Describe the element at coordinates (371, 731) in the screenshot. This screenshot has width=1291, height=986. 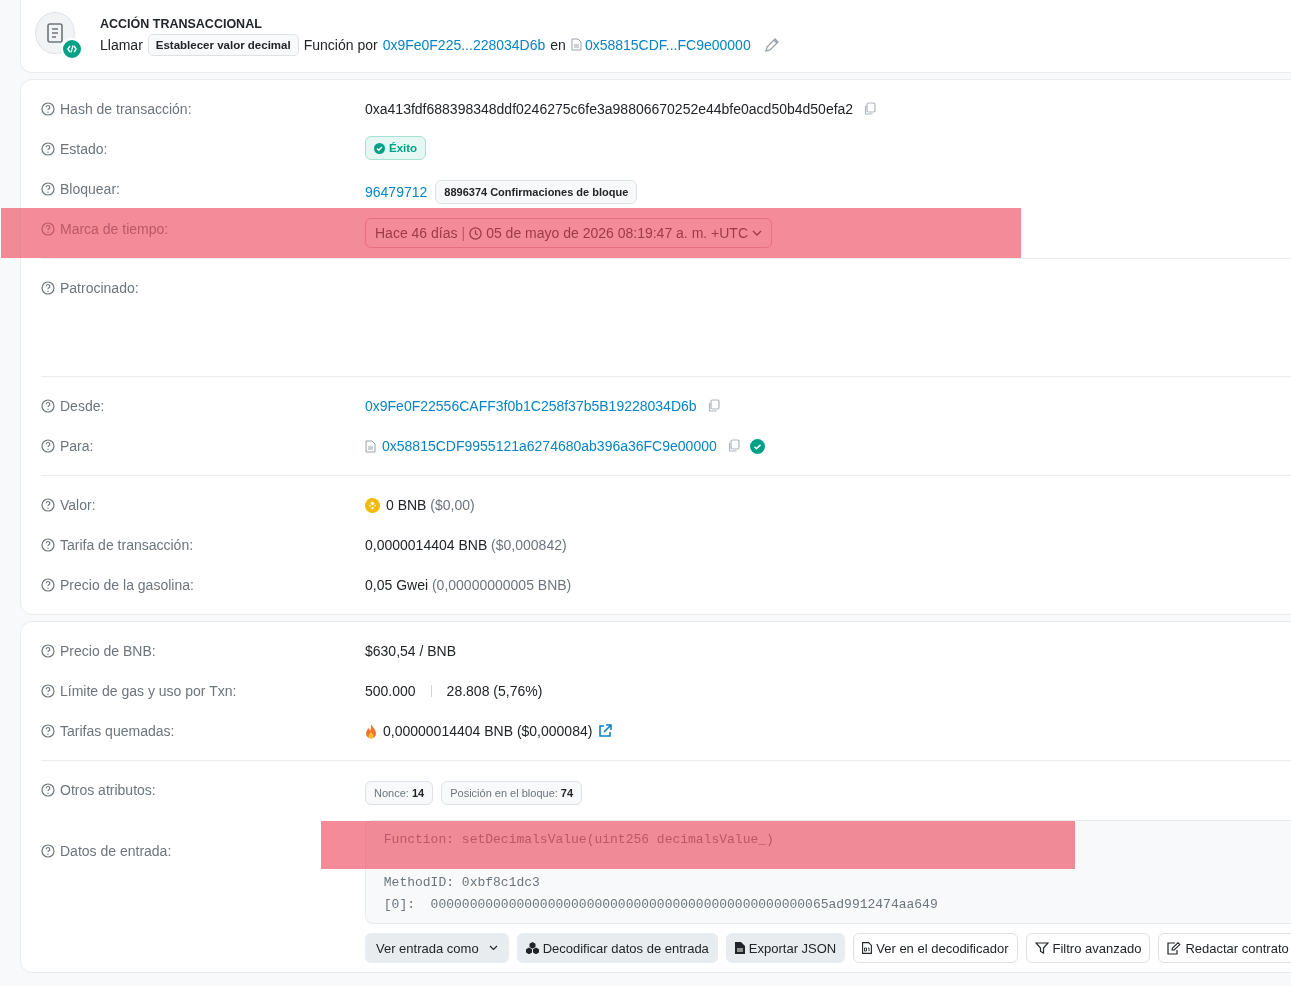
I see `flame-icon` at that location.